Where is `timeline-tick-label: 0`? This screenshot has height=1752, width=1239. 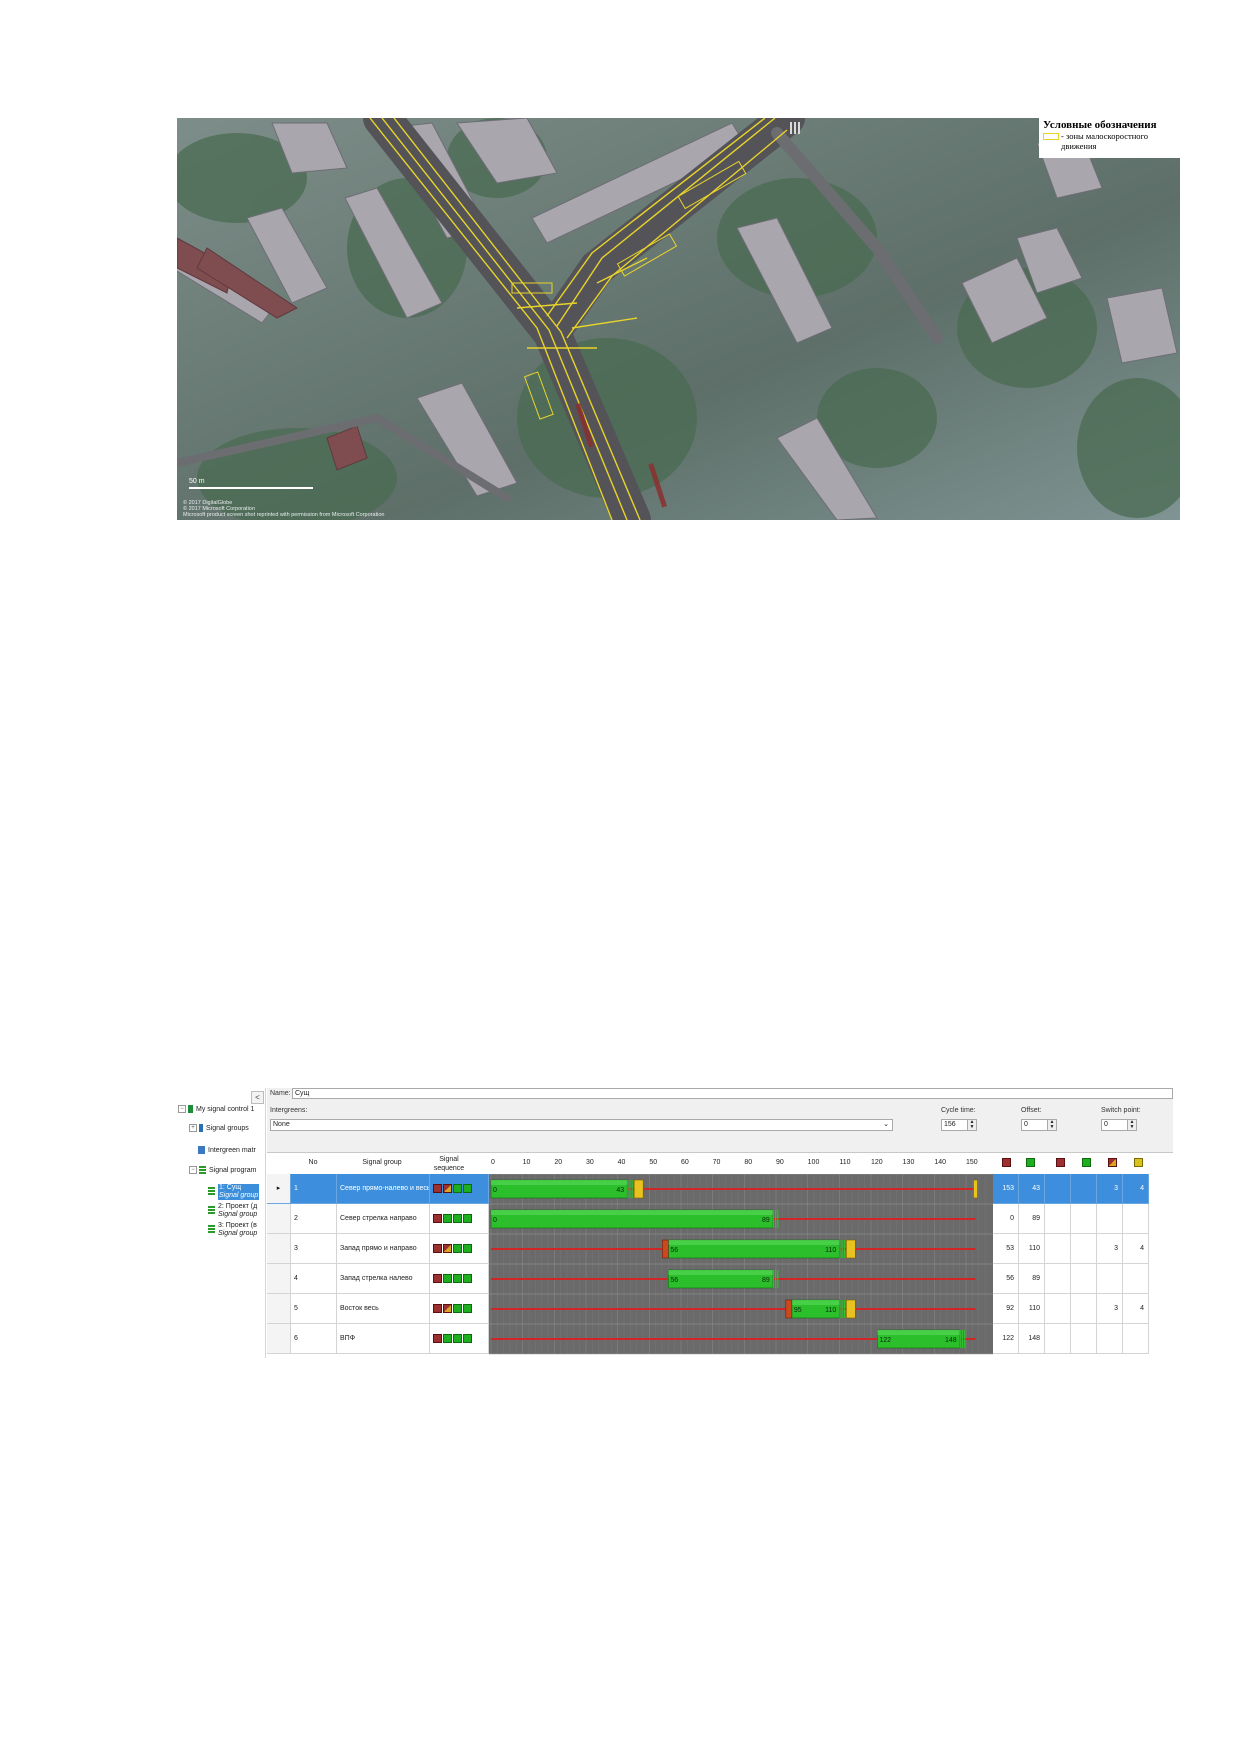
timeline-tick-label: 0 is located at coordinates (493, 1162).